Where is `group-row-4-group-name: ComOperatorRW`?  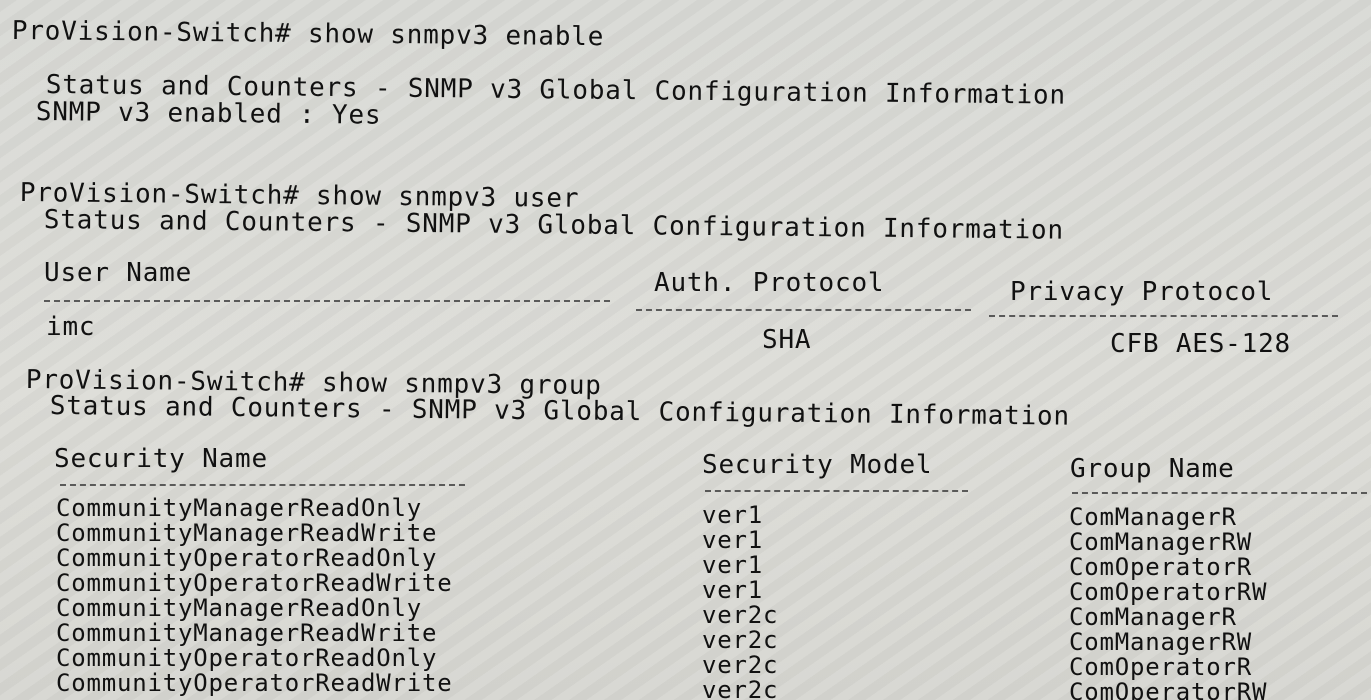
group-row-4-group-name: ComOperatorRW is located at coordinates (1168, 592).